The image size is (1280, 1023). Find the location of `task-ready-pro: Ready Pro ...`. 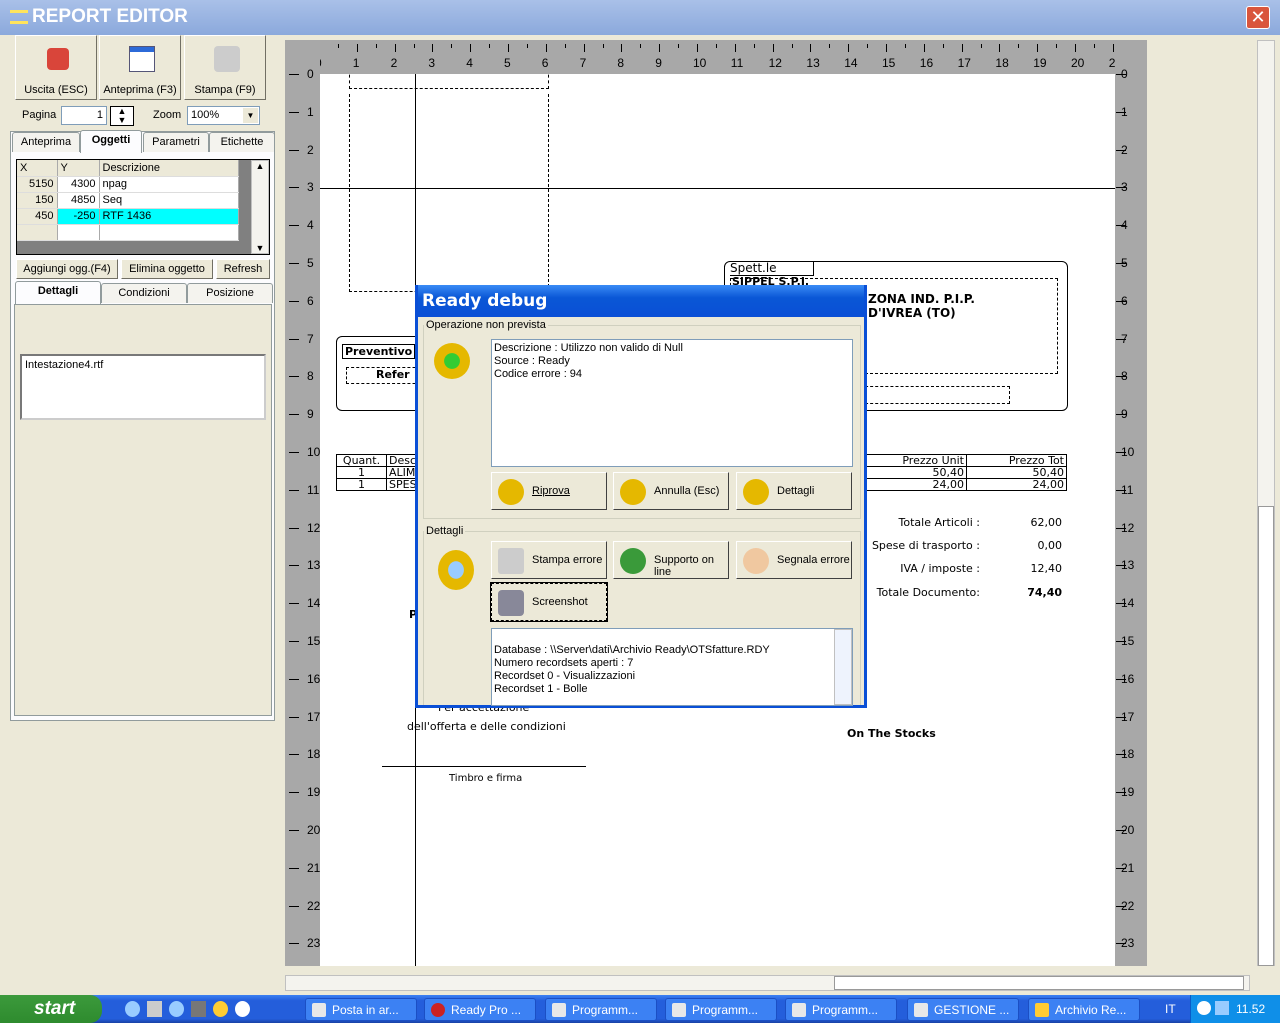

task-ready-pro: Ready Pro ... is located at coordinates (480, 1009).